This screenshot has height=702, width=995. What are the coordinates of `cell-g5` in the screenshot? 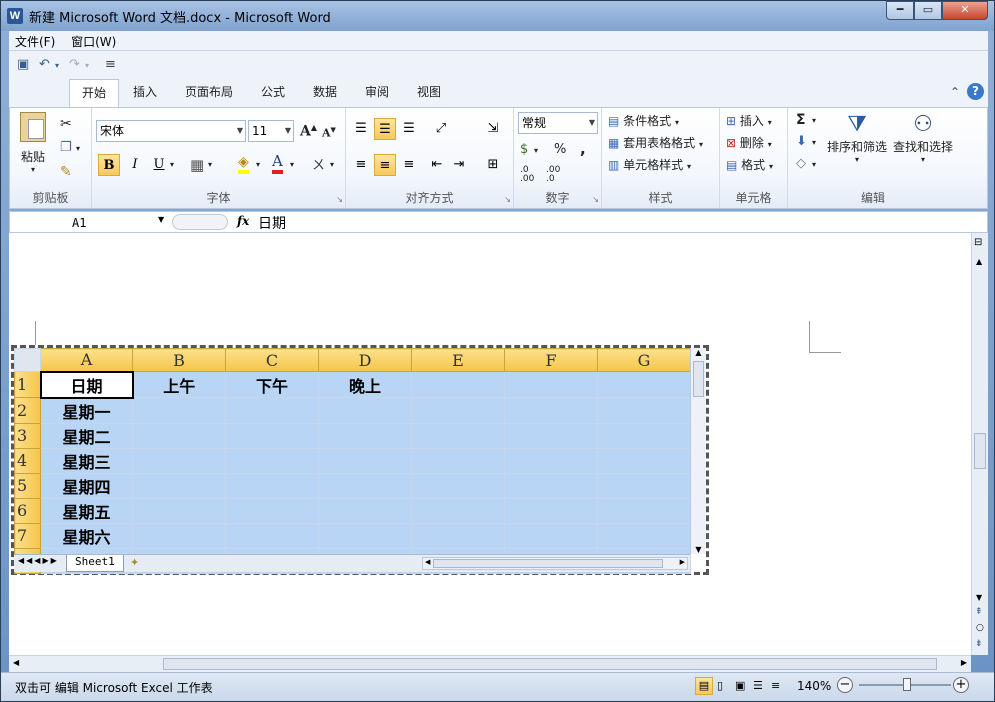 It's located at (644, 485).